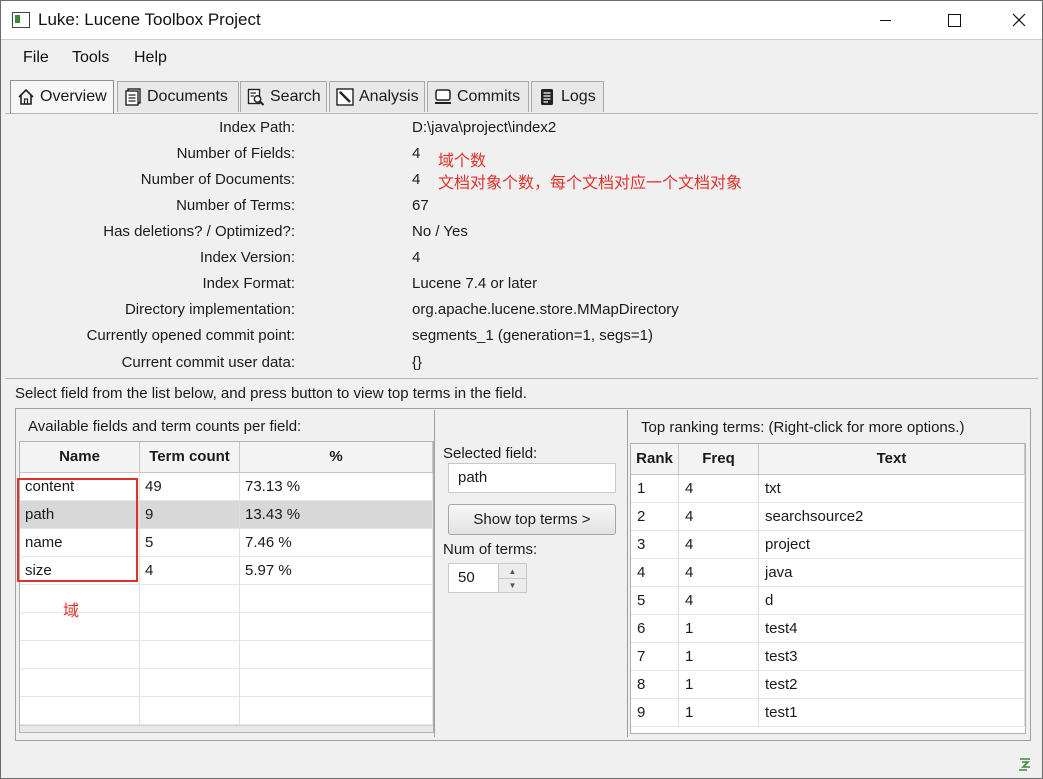 Image resolution: width=1043 pixels, height=779 pixels. What do you see at coordinates (443, 97) in the screenshot?
I see `commits-icon` at bounding box center [443, 97].